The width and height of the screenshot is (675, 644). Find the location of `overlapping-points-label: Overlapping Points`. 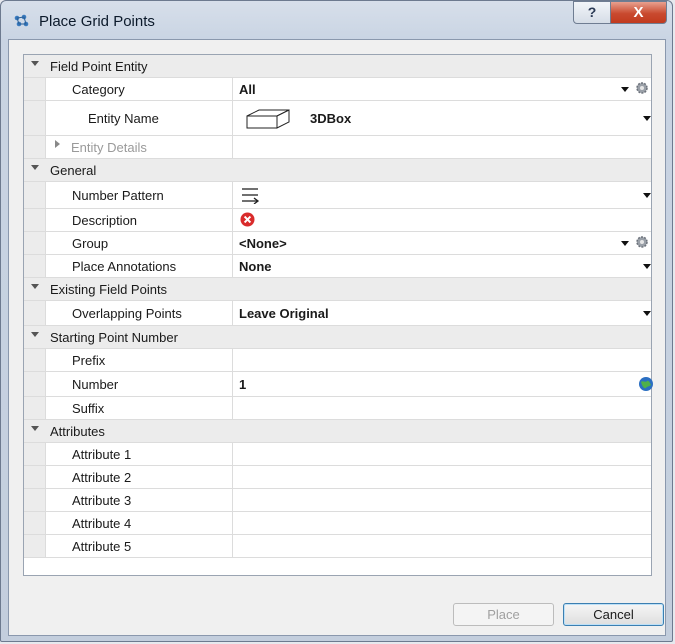

overlapping-points-label: Overlapping Points is located at coordinates (127, 313).